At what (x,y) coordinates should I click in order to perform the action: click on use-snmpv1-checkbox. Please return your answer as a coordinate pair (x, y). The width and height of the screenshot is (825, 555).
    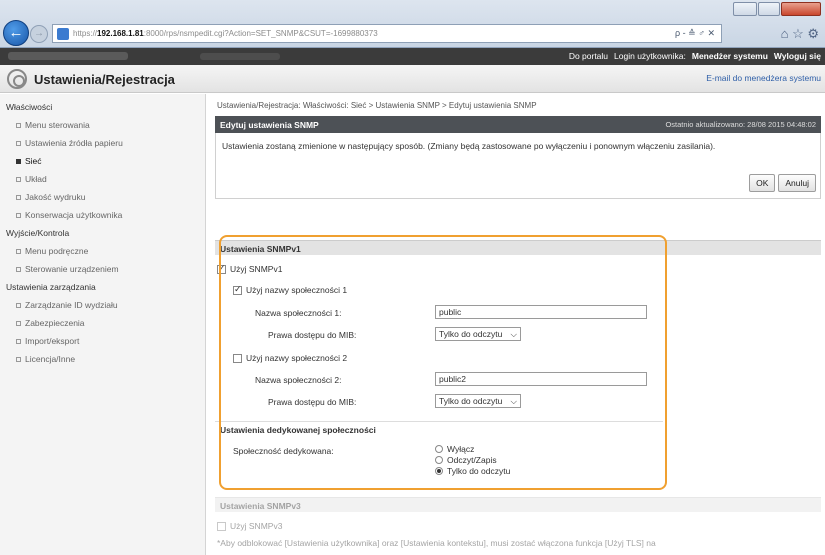
    Looking at the image, I should click on (221, 268).